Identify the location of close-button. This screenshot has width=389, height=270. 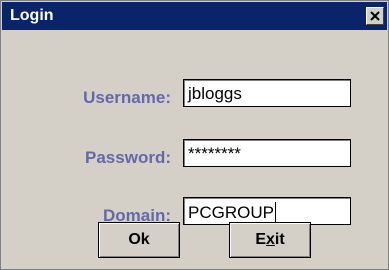
(375, 16).